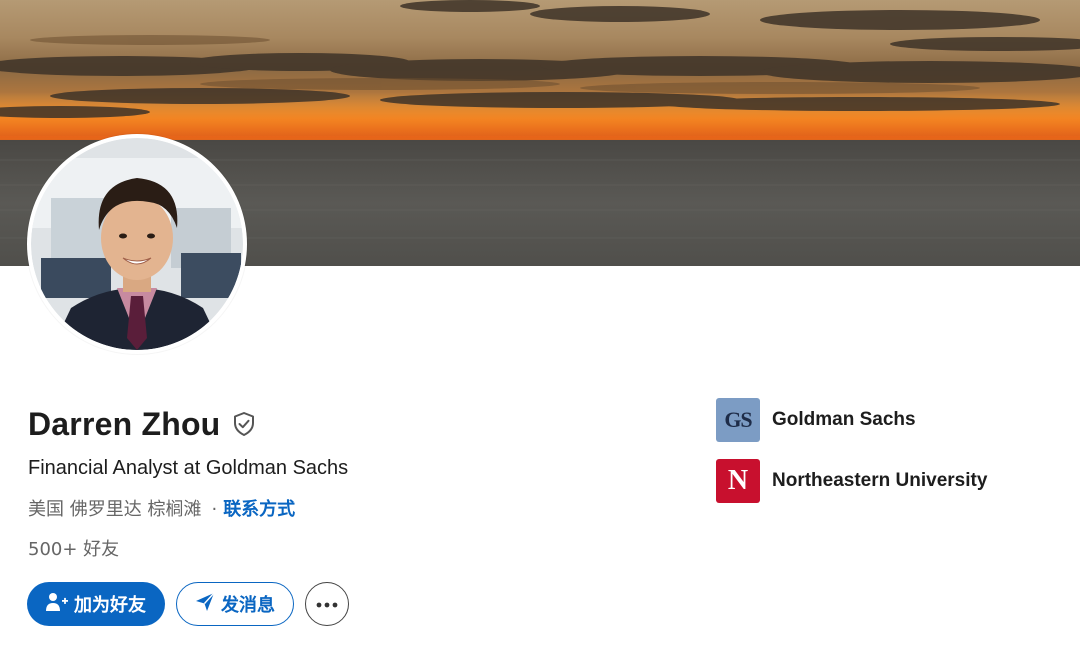  What do you see at coordinates (738, 481) in the screenshot?
I see `northeastern-logo: N` at bounding box center [738, 481].